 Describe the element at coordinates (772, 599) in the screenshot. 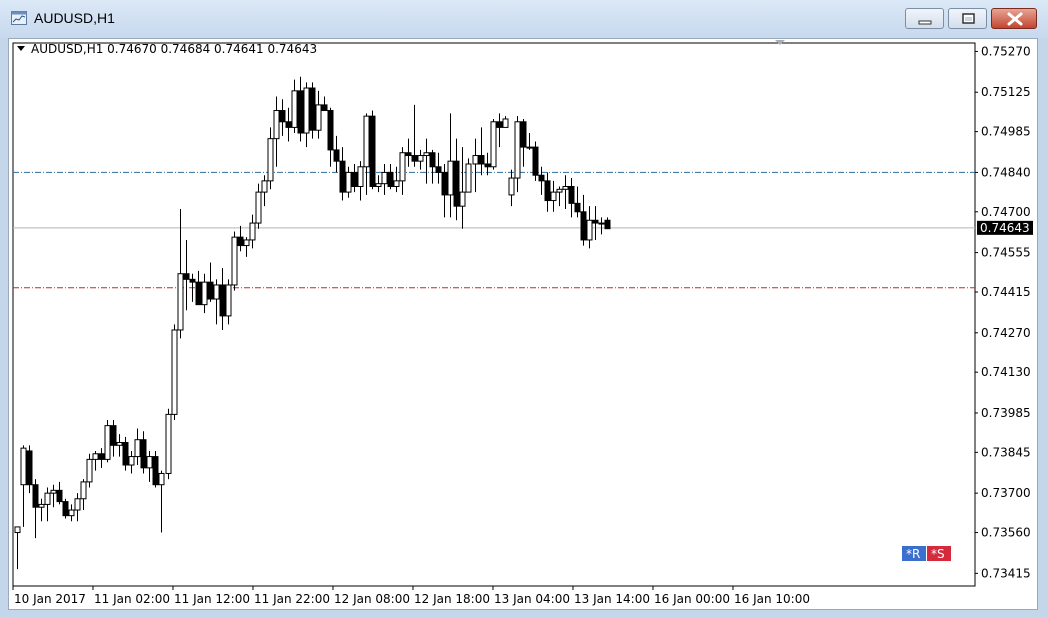

I see `x-axis-label: 16 Jan 10:00` at that location.